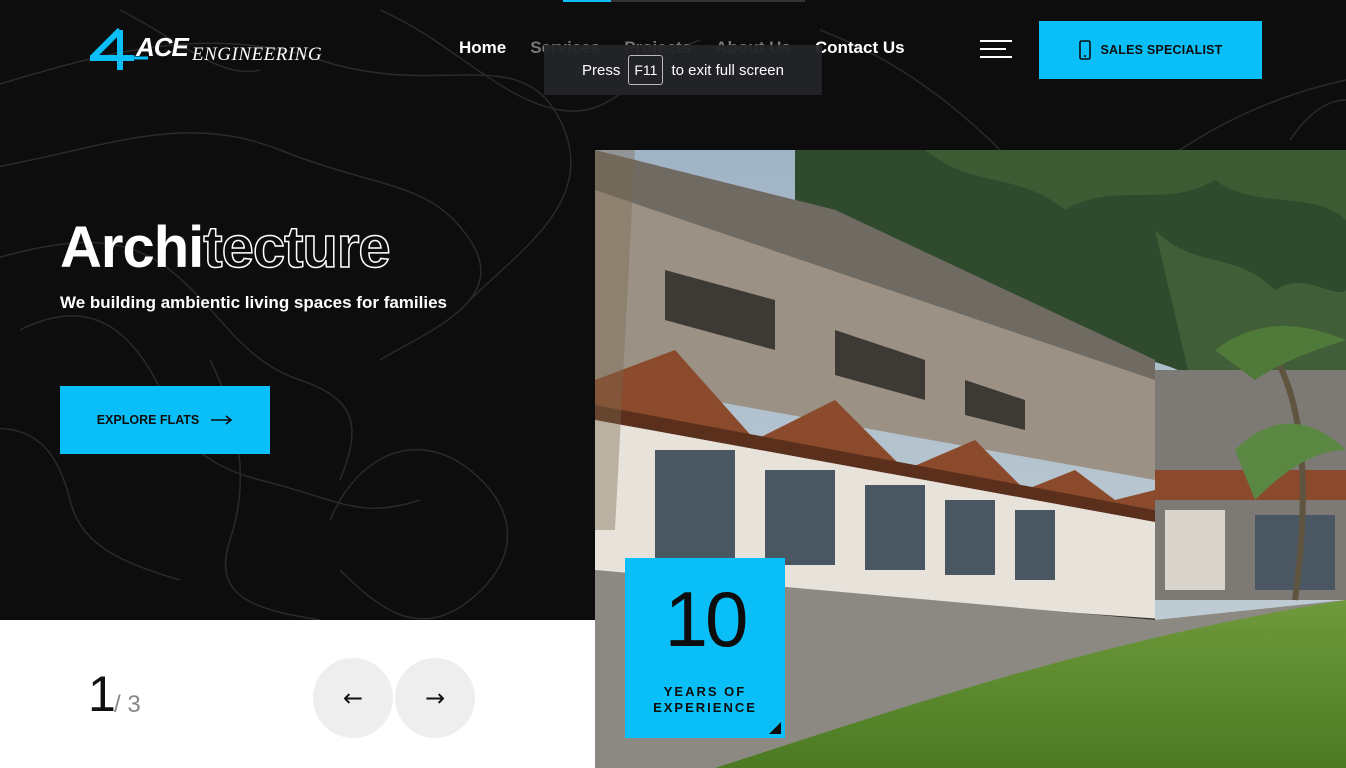 This screenshot has width=1346, height=768. What do you see at coordinates (705, 707) in the screenshot?
I see `experience-text: EXPERIENCE` at bounding box center [705, 707].